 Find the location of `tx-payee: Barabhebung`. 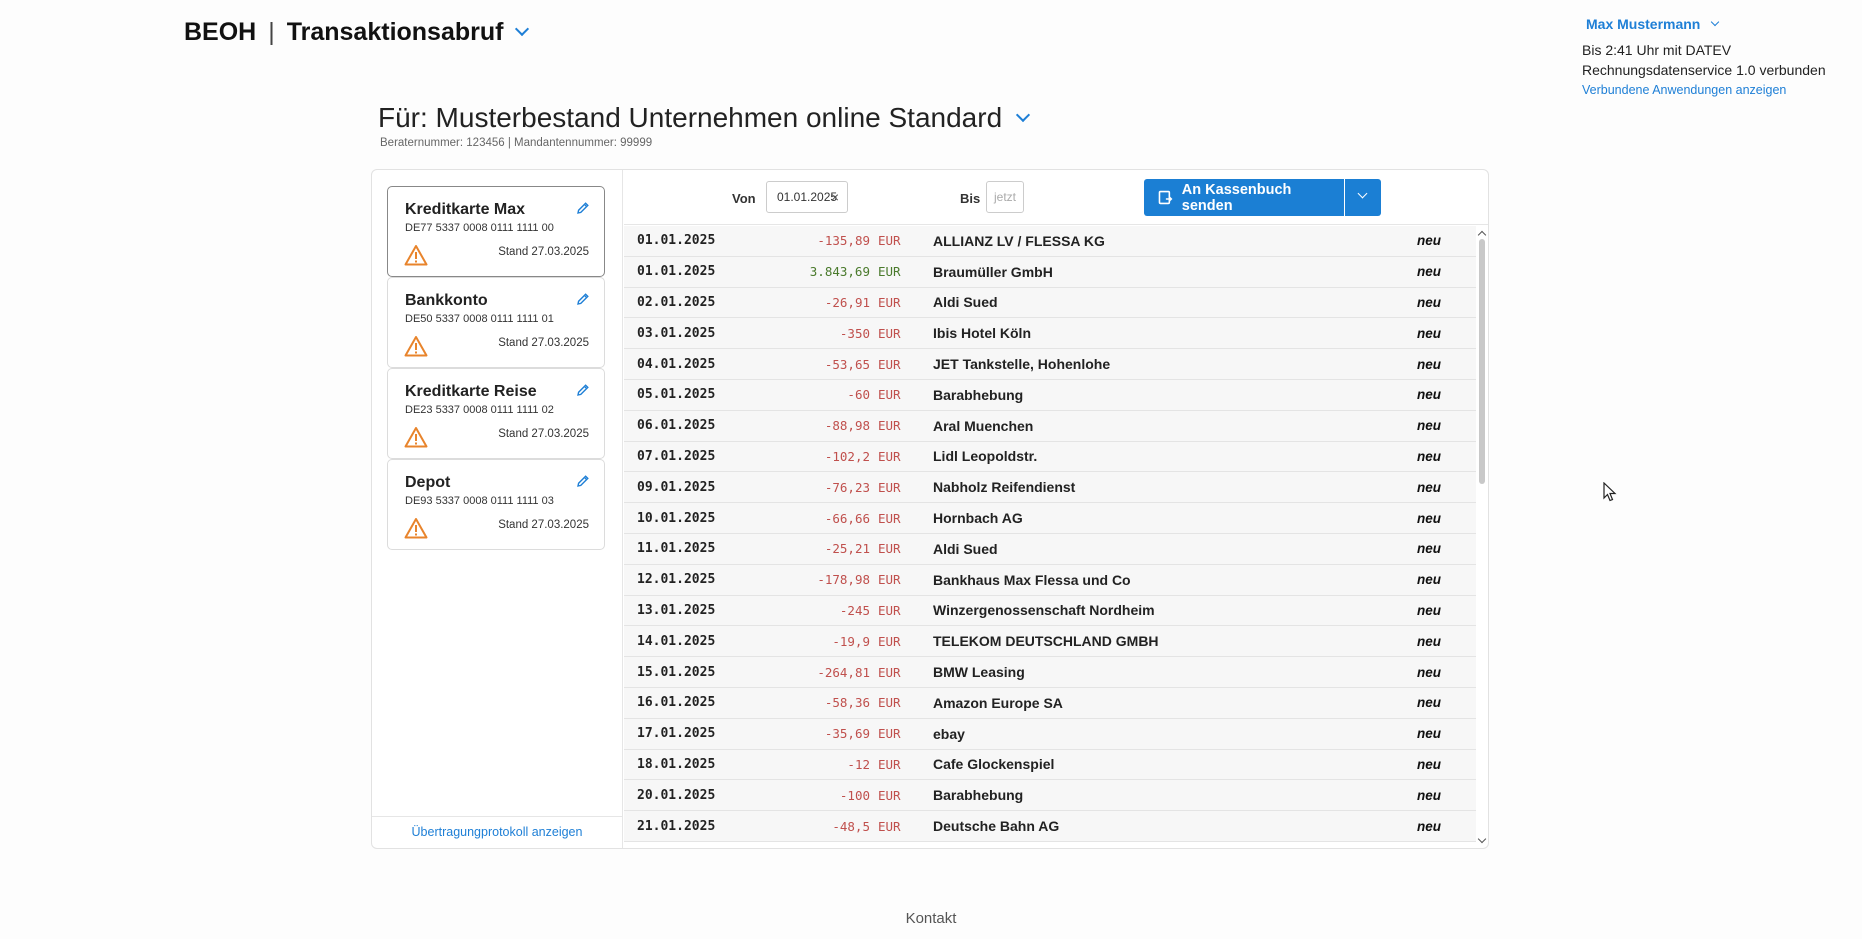

tx-payee: Barabhebung is located at coordinates (978, 795).